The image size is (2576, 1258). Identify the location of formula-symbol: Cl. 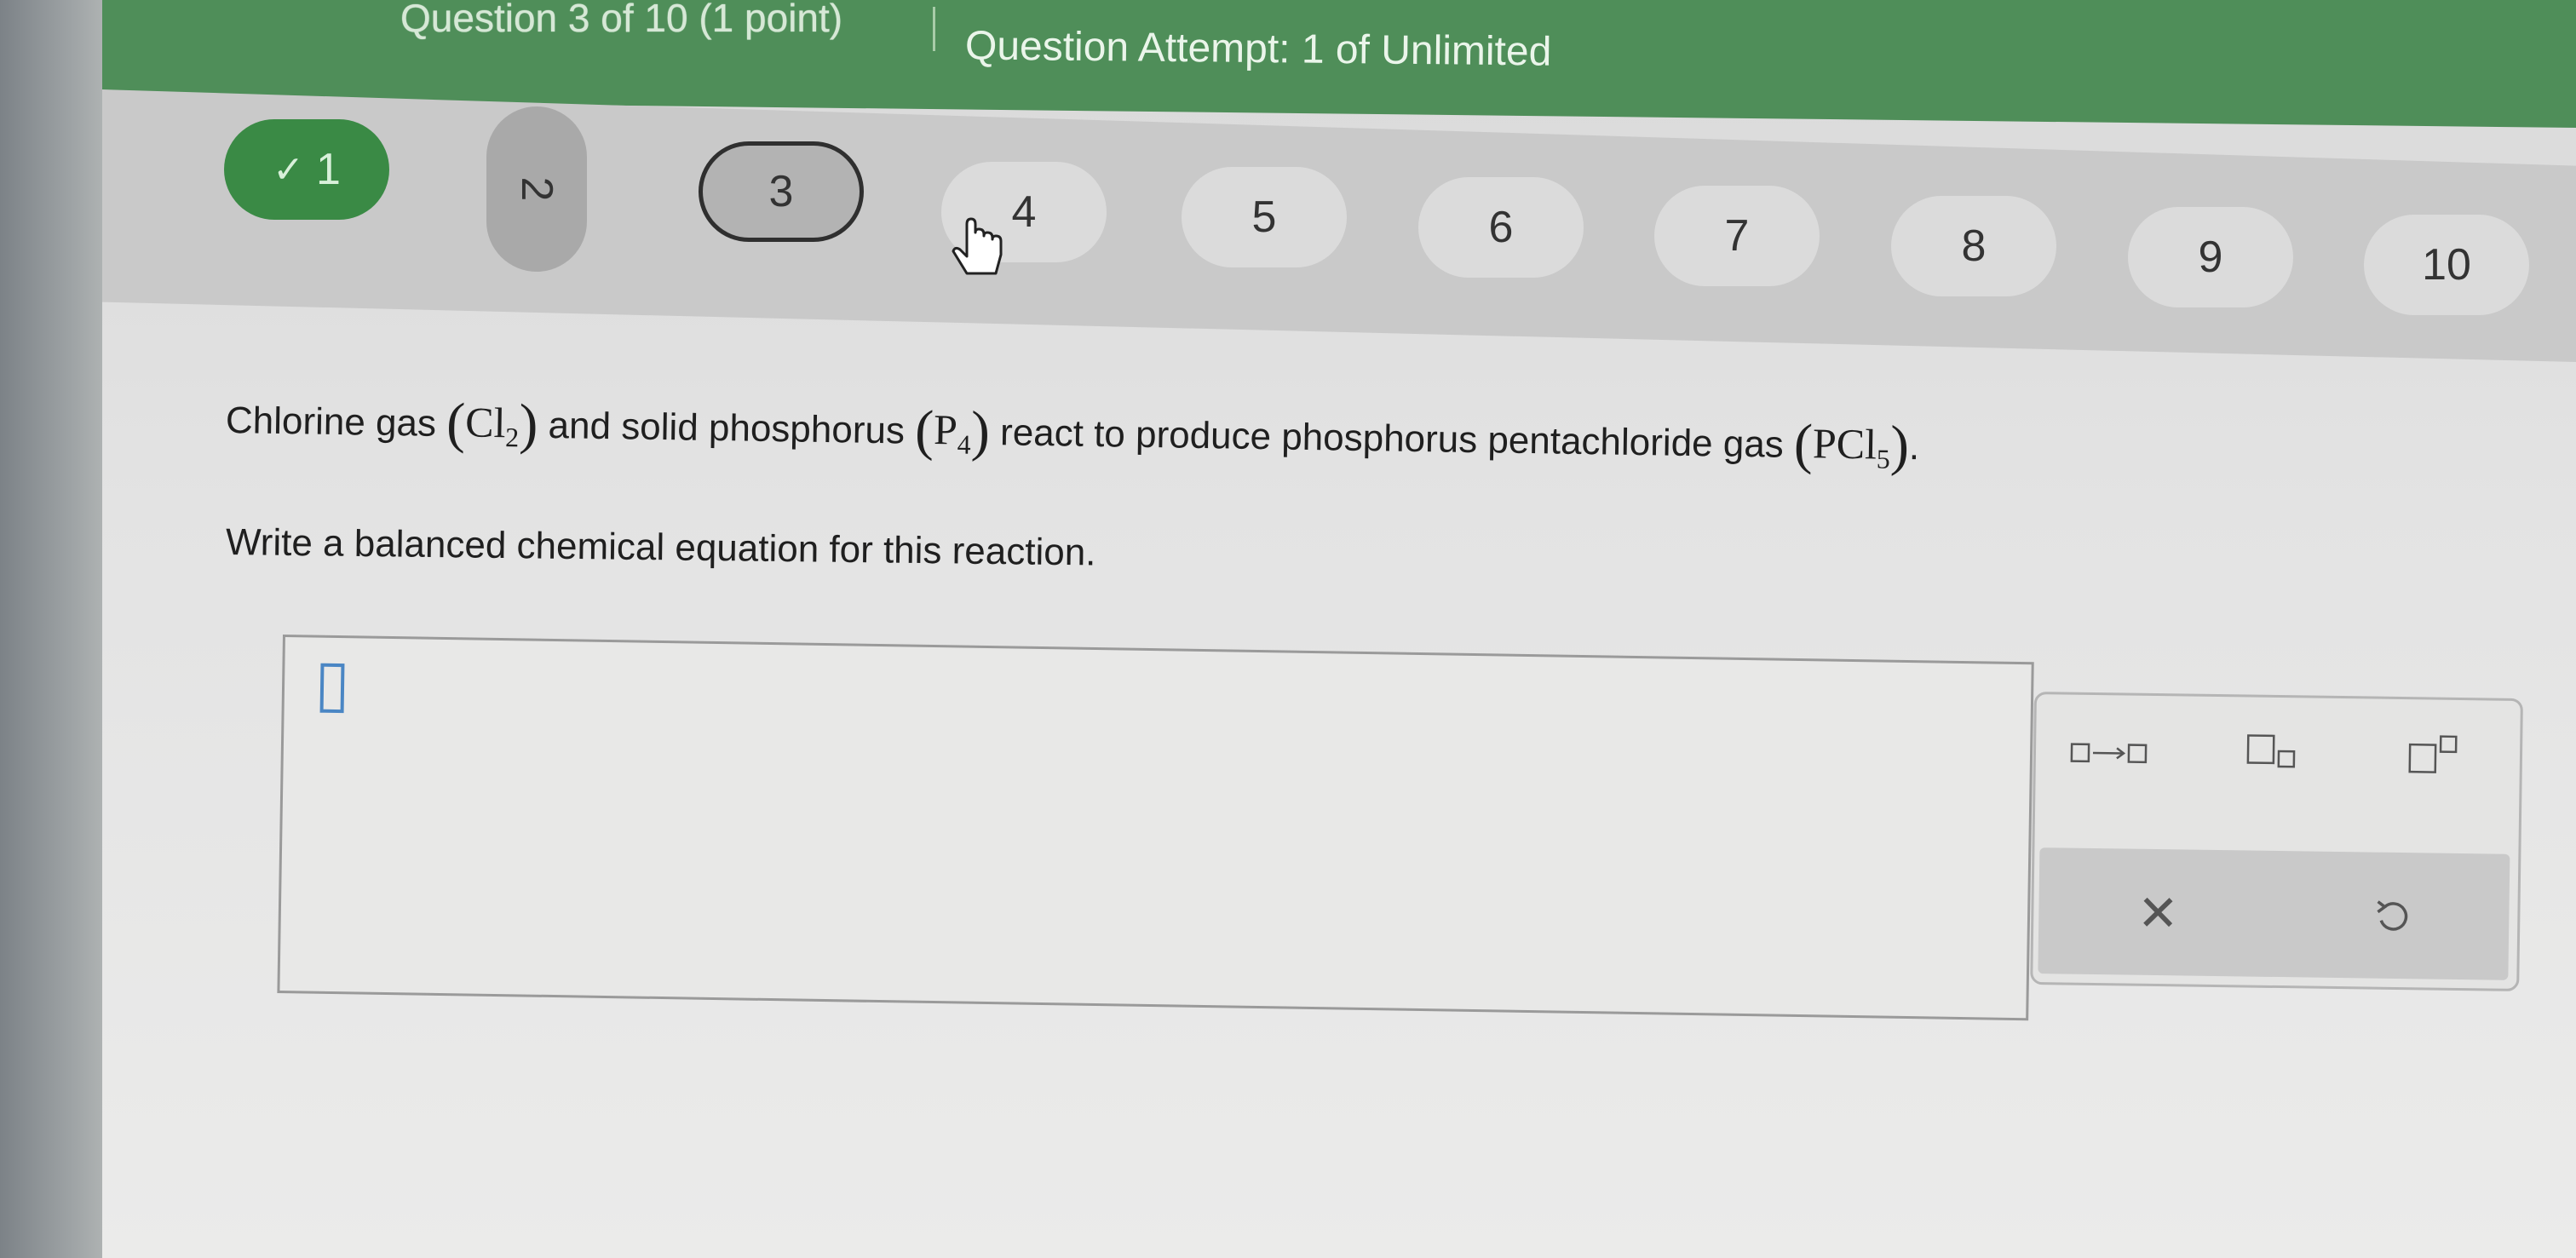
(485, 422).